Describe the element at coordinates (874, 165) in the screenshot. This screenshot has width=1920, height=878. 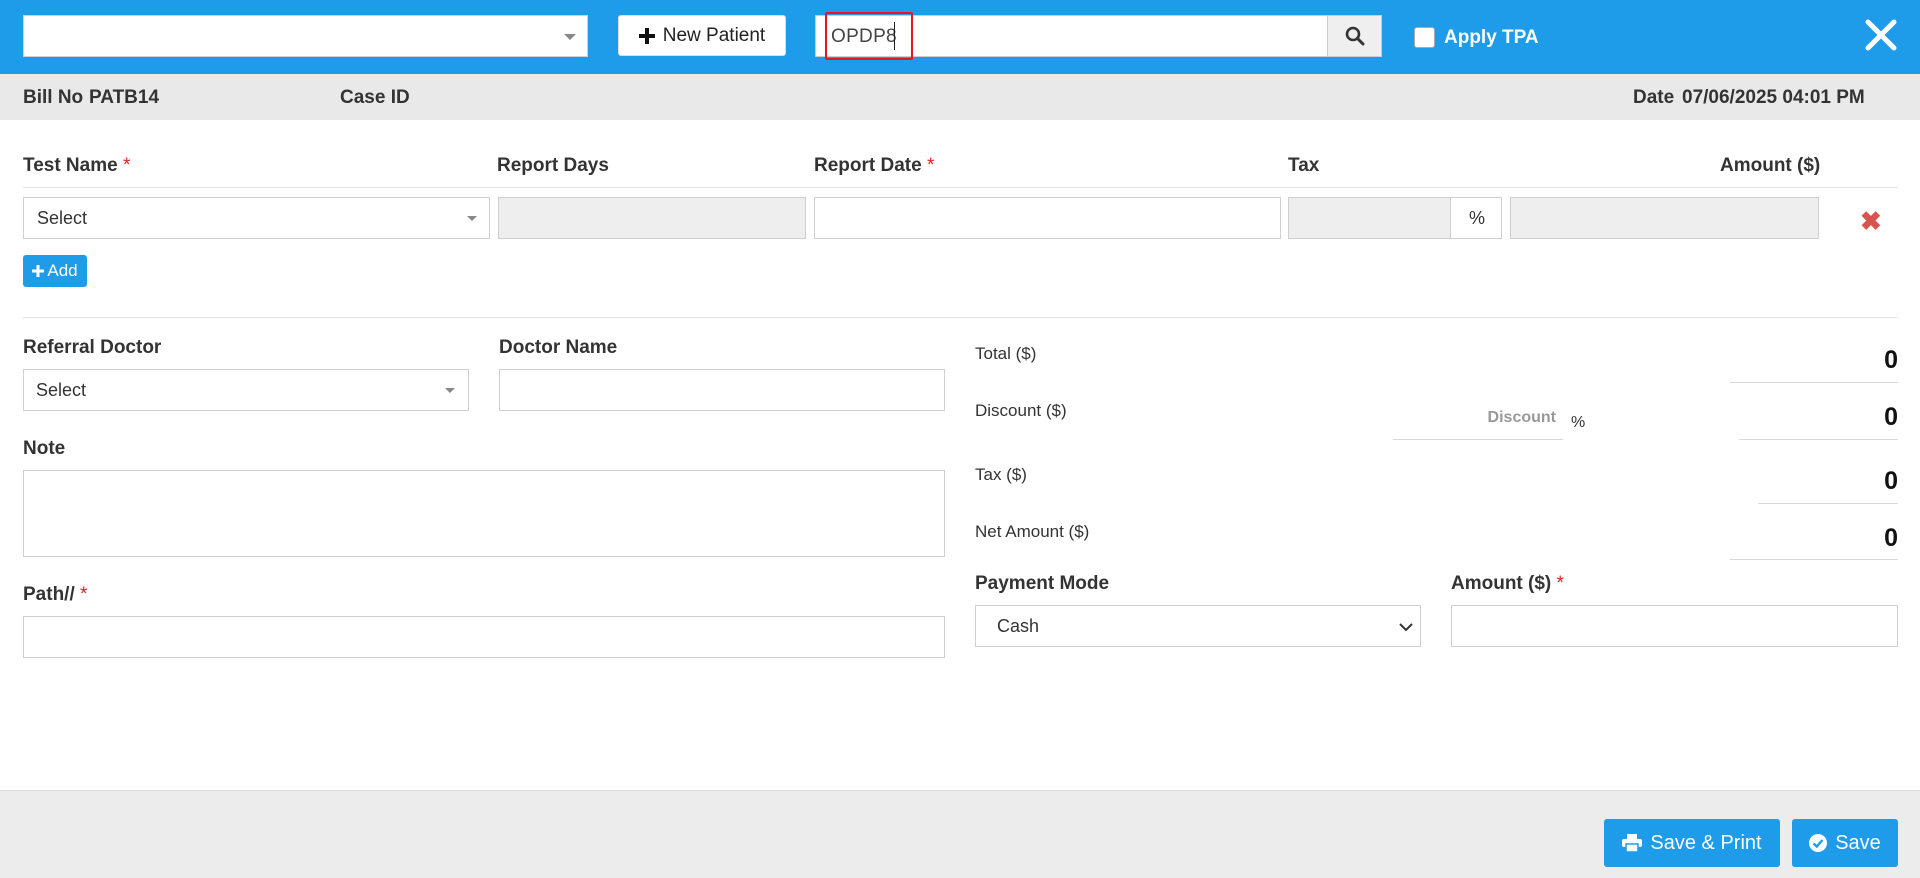
I see `report-date-header: Report Date *` at that location.